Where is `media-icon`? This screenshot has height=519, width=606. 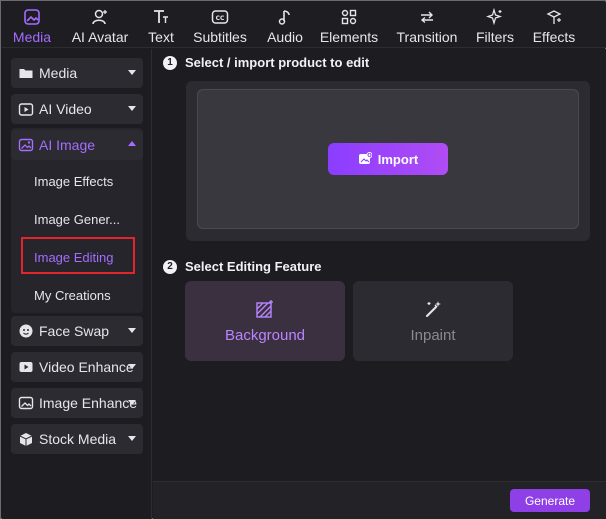
media-icon is located at coordinates (32, 17).